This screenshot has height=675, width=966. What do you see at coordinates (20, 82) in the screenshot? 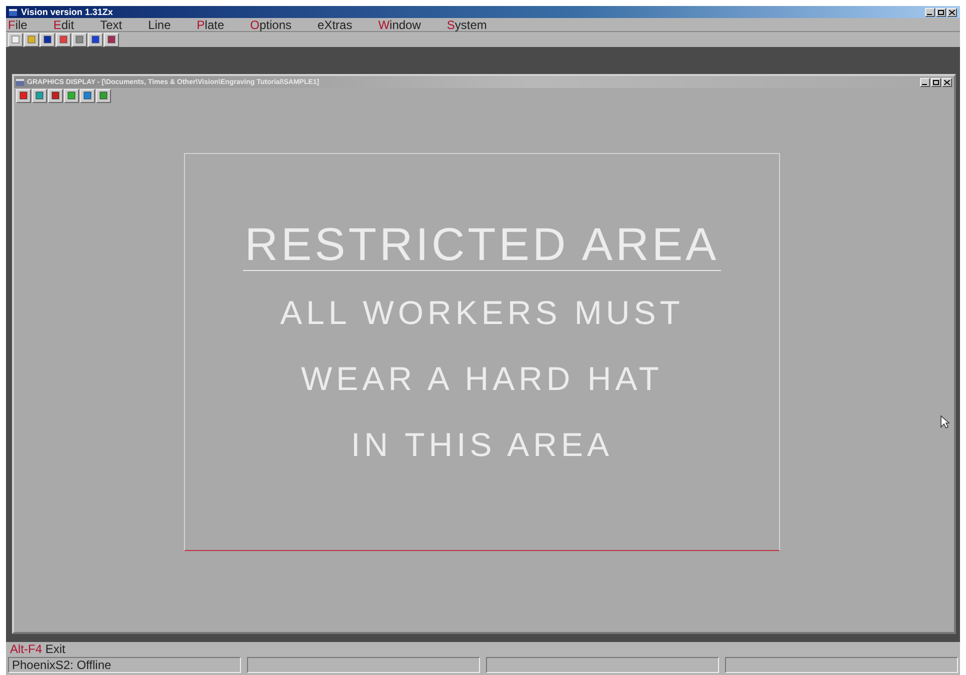
I see `window-icon` at bounding box center [20, 82].